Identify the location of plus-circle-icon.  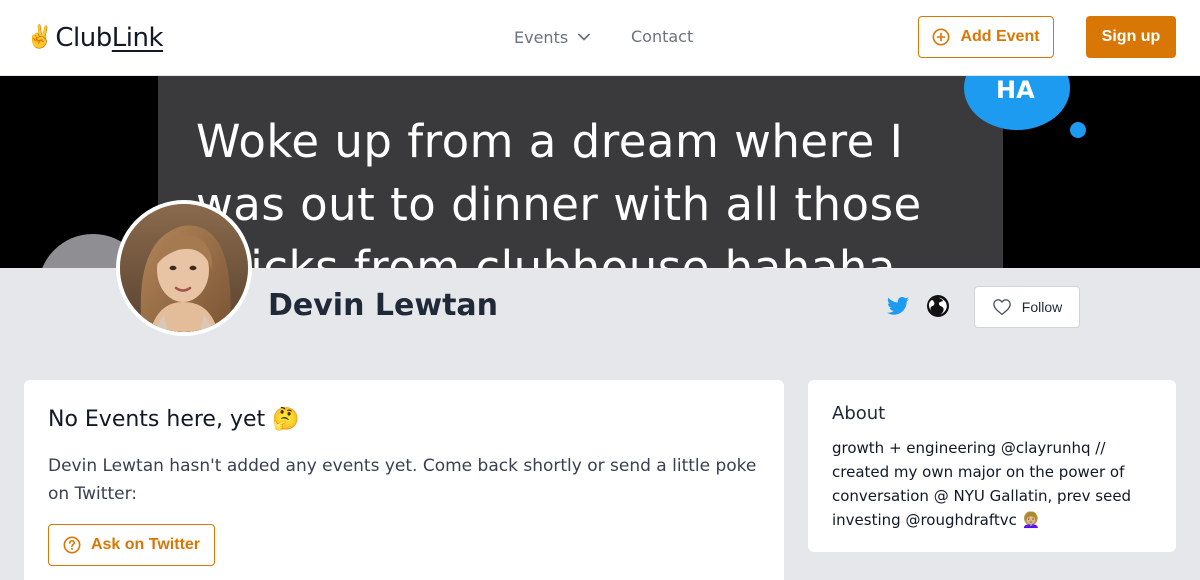
(941, 37).